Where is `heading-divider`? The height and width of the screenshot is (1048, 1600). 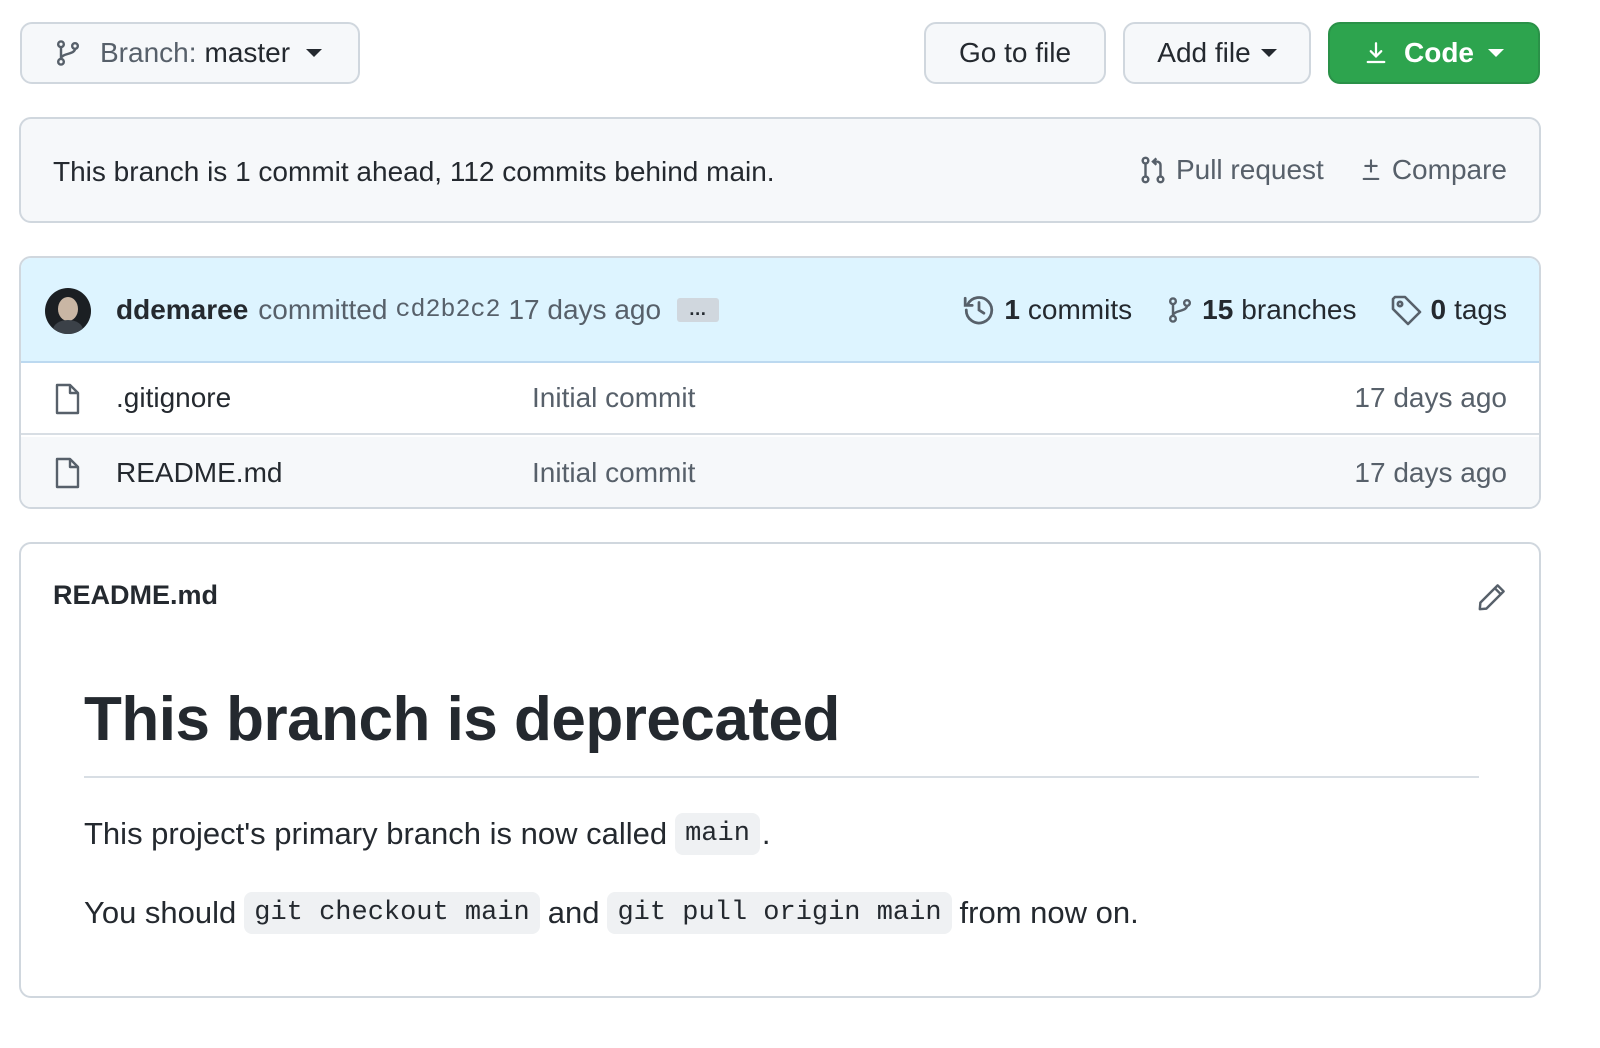 heading-divider is located at coordinates (781, 777).